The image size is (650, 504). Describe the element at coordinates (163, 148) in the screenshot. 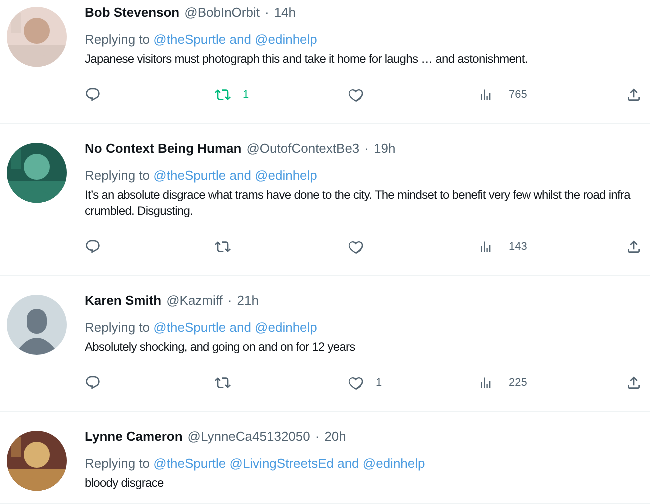

I see `display-name: No Context Being Human` at that location.